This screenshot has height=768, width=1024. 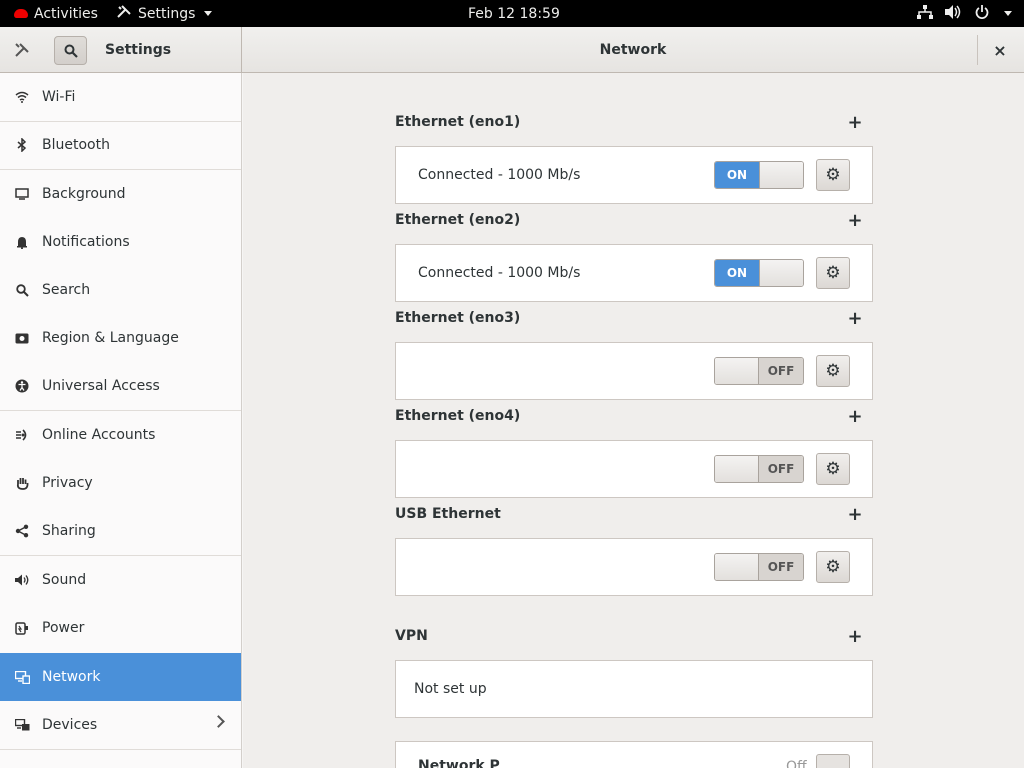 I want to click on app-menu-label: Settings, so click(x=167, y=13).